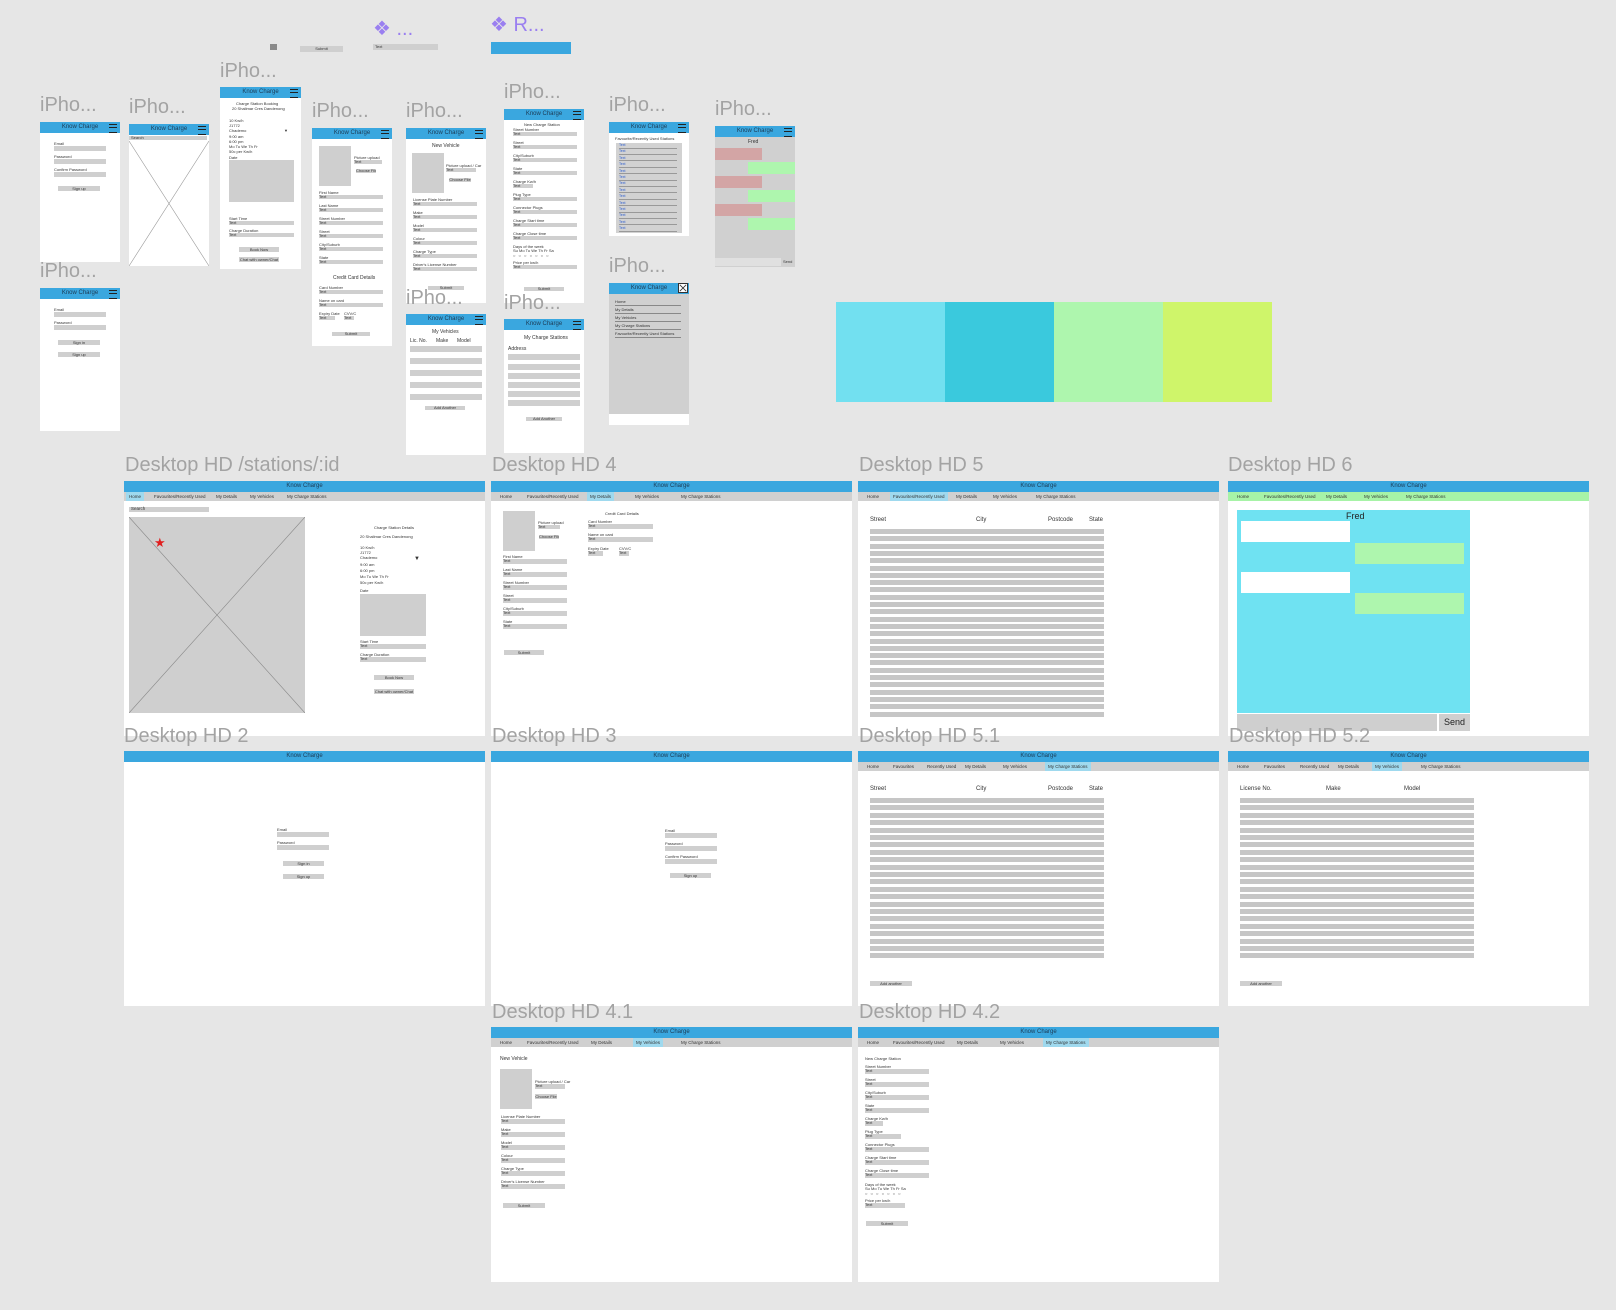  Describe the element at coordinates (620, 539) in the screenshot. I see `name-on-card-field: Text` at that location.